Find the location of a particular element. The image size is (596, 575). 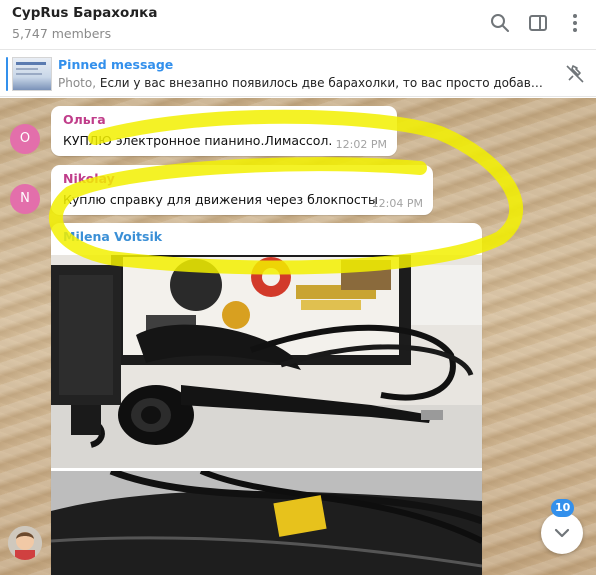

message-text: КУПЛЮ электронное пианино.Лимассол. is located at coordinates (198, 140).